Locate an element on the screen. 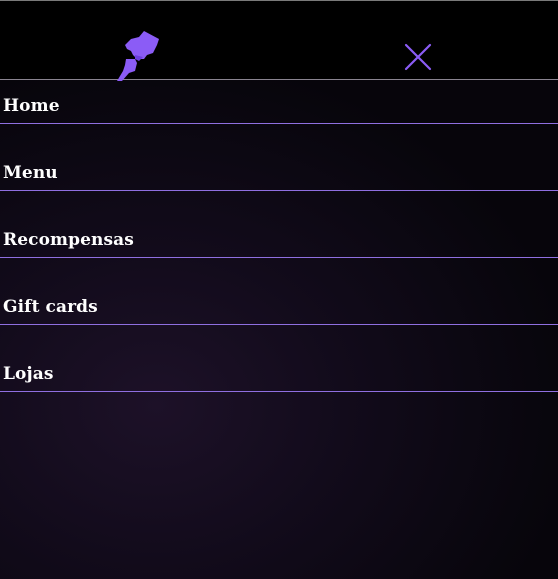 This screenshot has width=558, height=579. nav-item-label: Recompensas is located at coordinates (68, 240).